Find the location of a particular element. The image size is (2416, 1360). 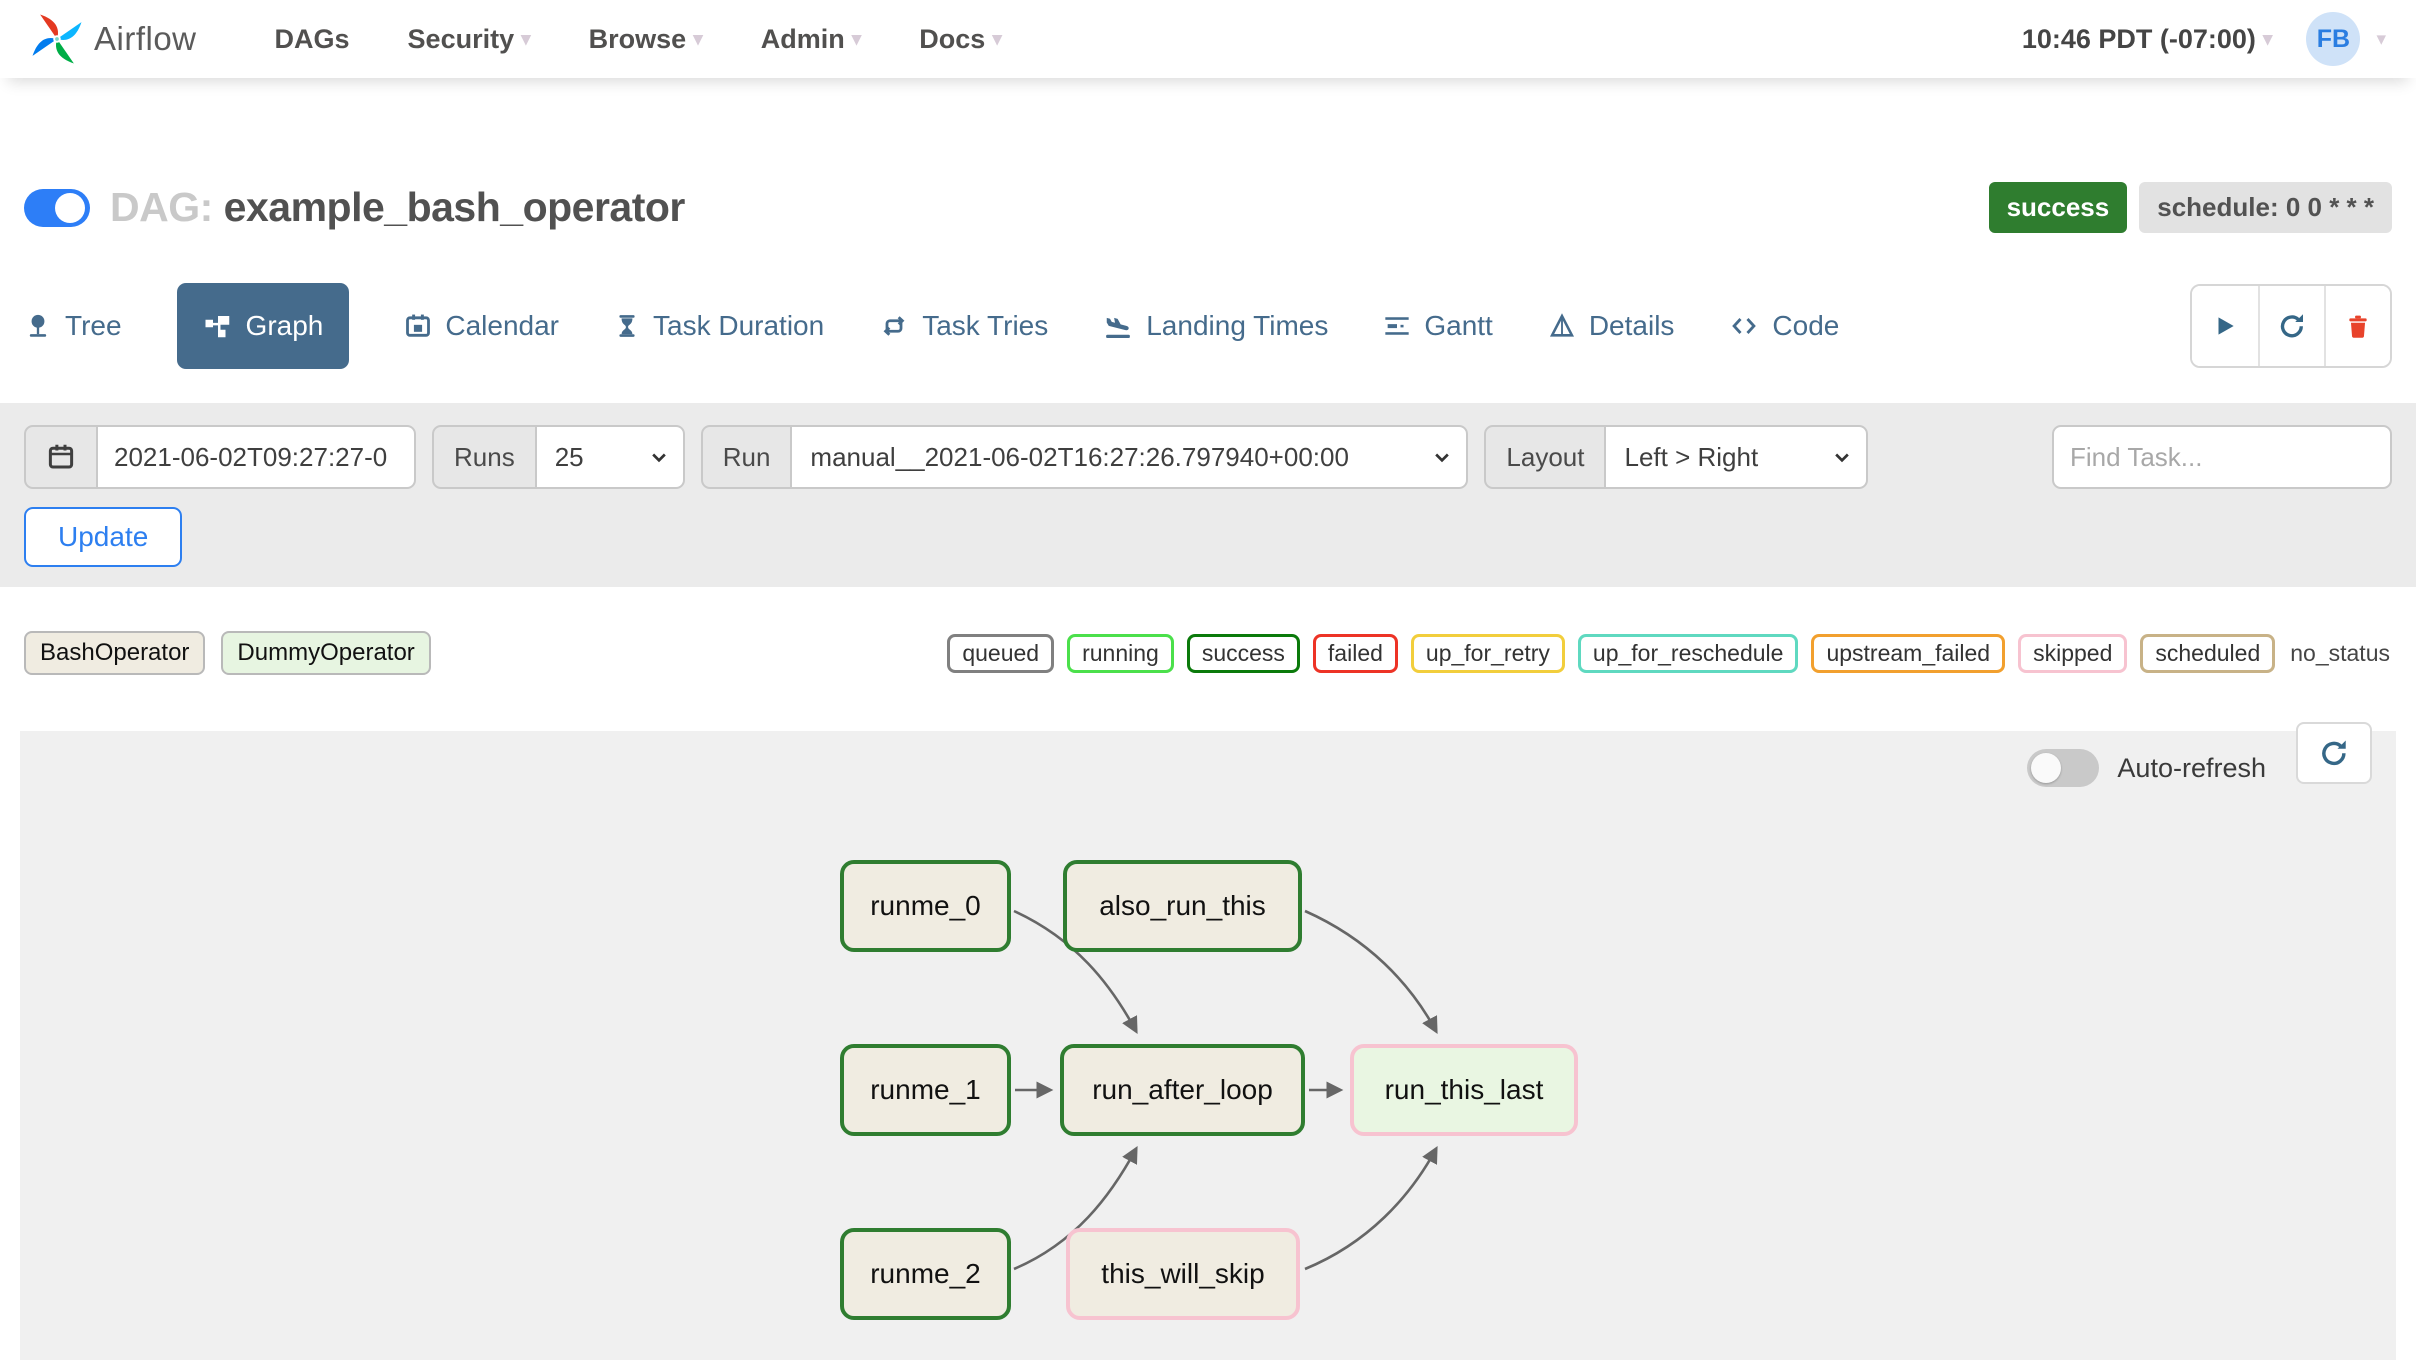

graph-refresh-button is located at coordinates (2334, 753).